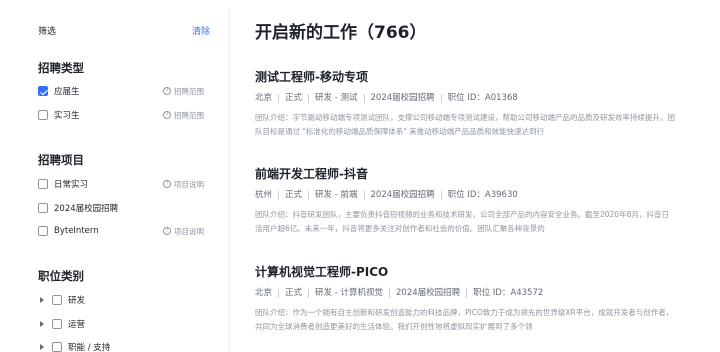  What do you see at coordinates (336, 195) in the screenshot?
I see `job-category: 研发 - 前端` at bounding box center [336, 195].